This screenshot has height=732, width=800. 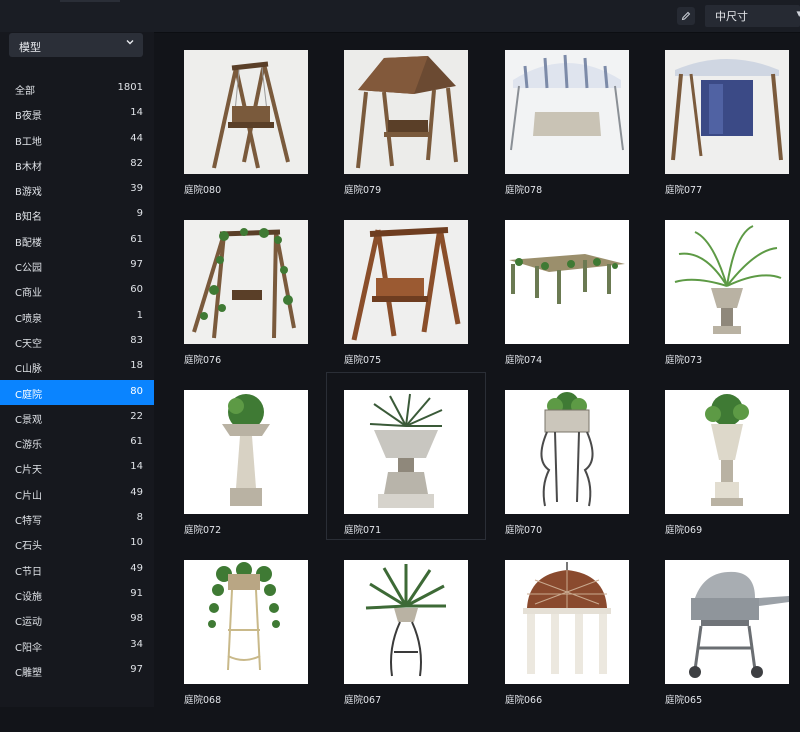 I want to click on sidebar-item: C喷泉 1, so click(x=77, y=316).